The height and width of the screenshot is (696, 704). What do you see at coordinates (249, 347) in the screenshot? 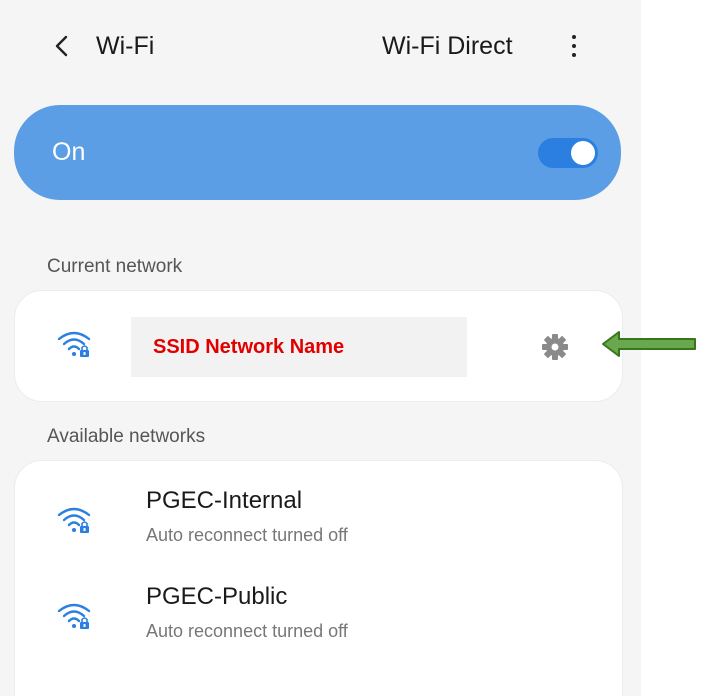
I see `ssid-name-text: SSID Network Name` at bounding box center [249, 347].